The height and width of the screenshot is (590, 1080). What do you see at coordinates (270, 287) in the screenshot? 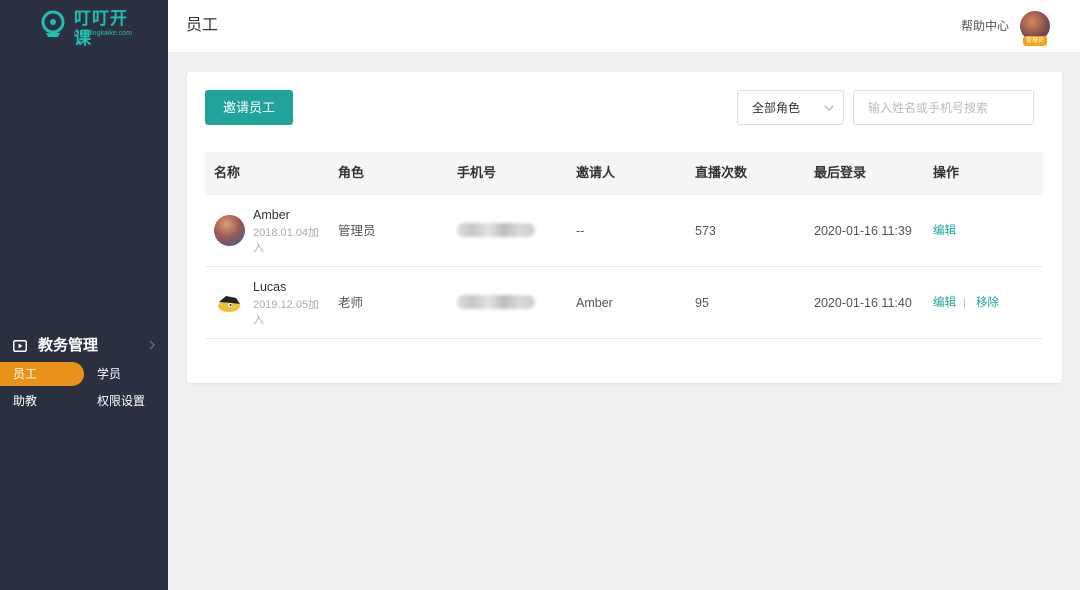
I see `staff-name: Lucas` at bounding box center [270, 287].